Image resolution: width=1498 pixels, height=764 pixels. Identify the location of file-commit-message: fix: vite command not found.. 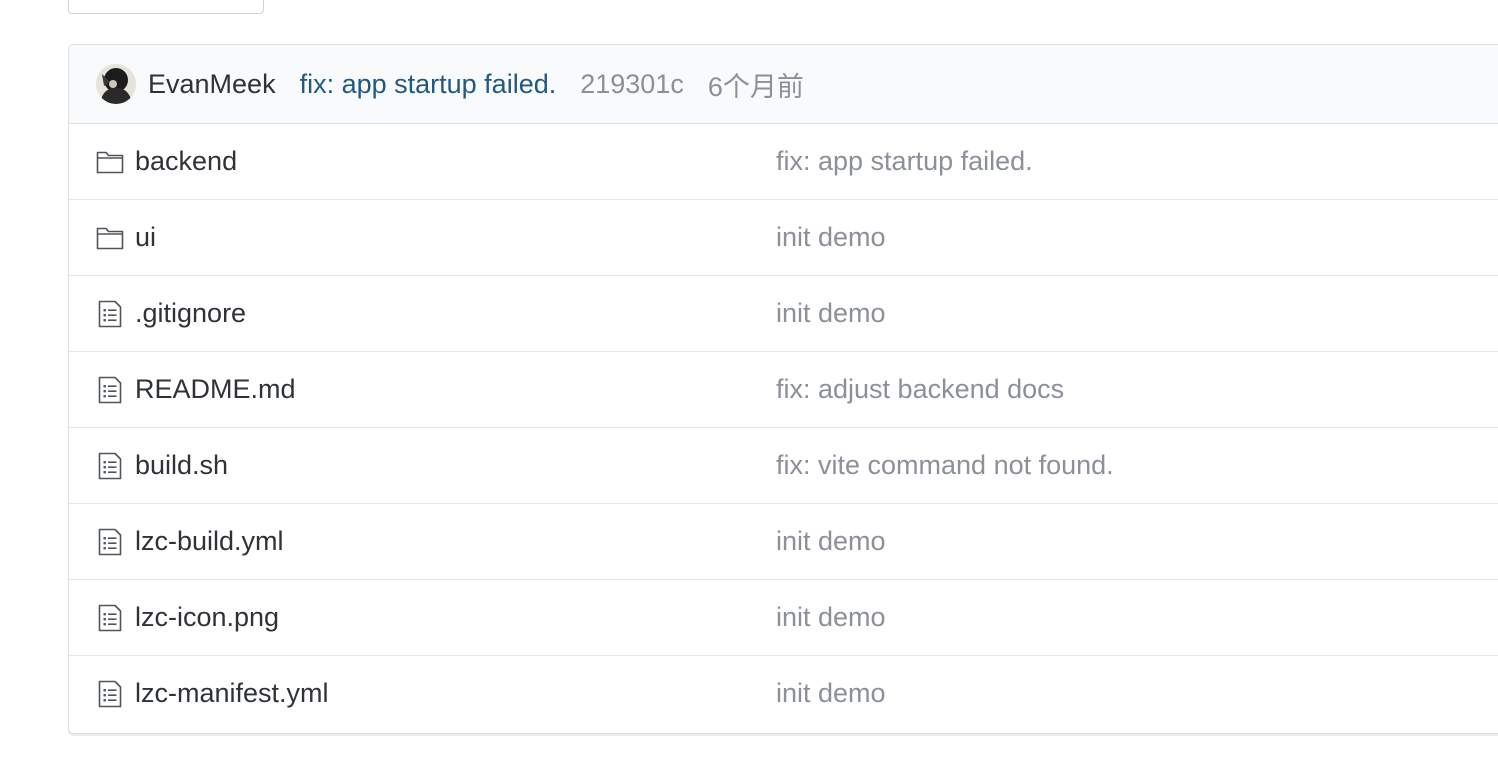
(945, 465).